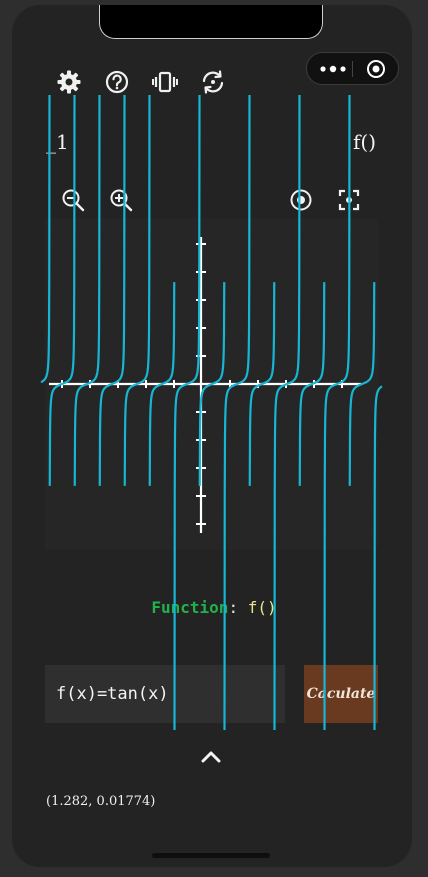 This screenshot has height=877, width=428. I want to click on help-icon, so click(117, 82).